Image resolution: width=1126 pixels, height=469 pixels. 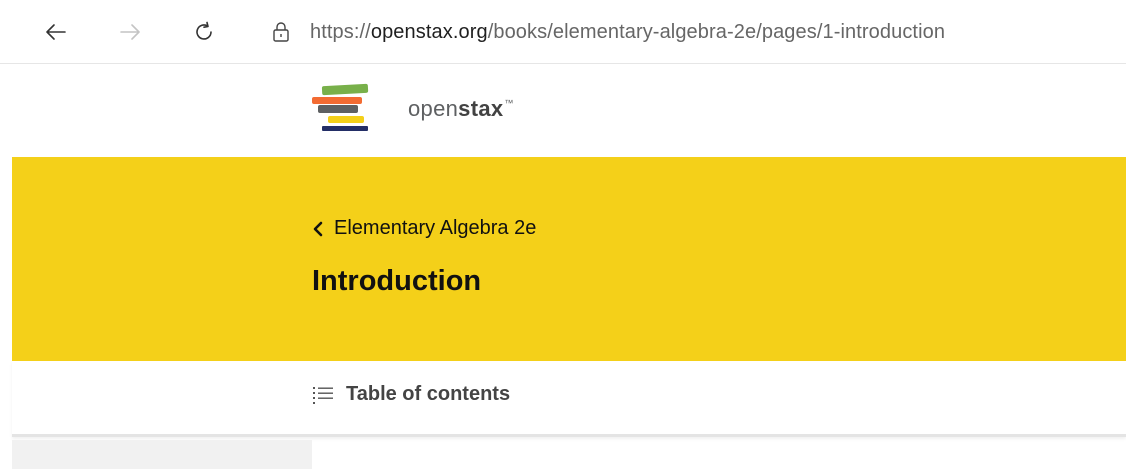 I want to click on arrow-left-icon, so click(x=56, y=32).